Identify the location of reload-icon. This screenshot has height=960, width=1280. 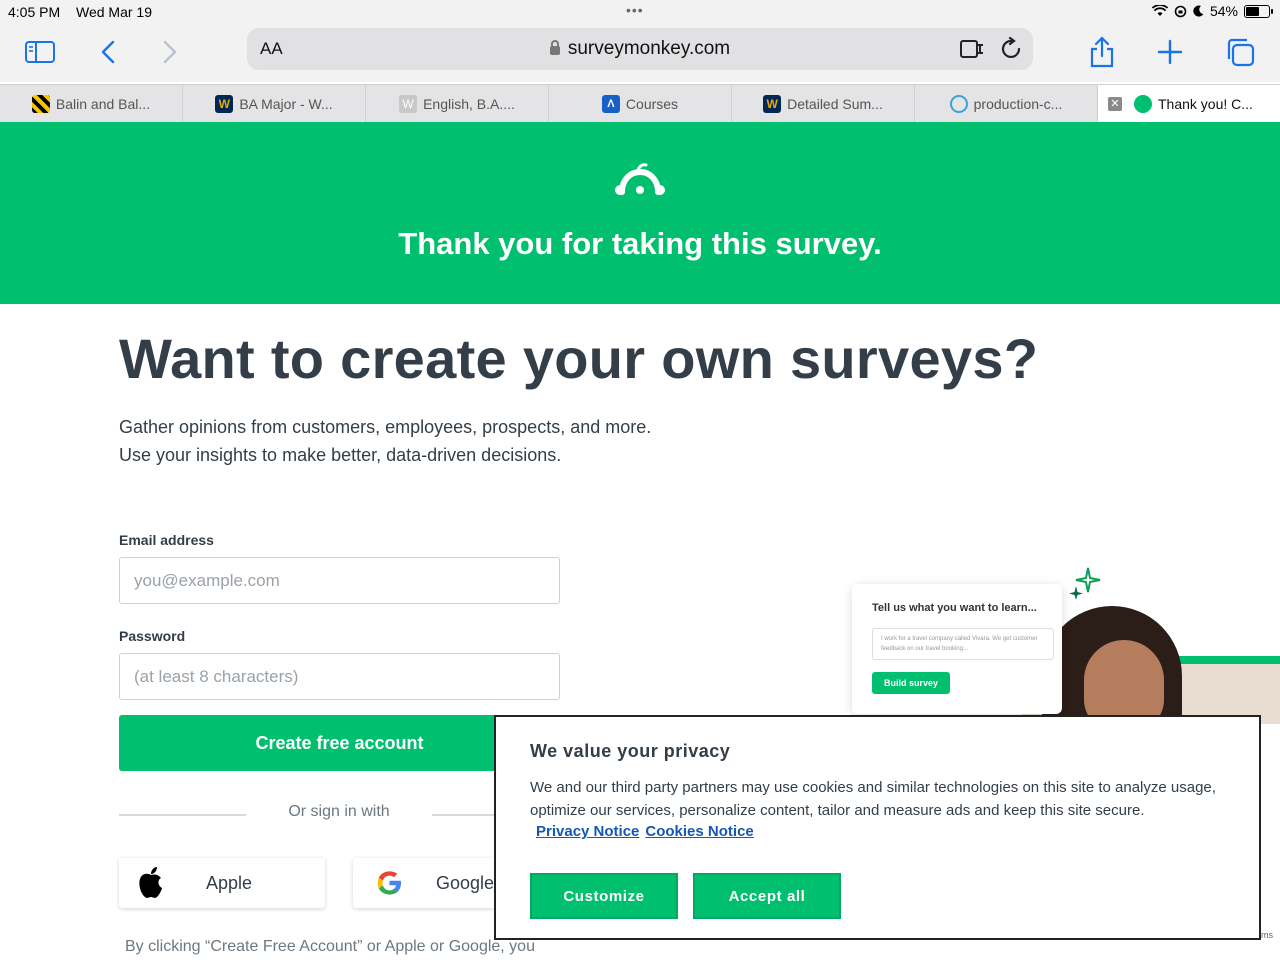
(1012, 51).